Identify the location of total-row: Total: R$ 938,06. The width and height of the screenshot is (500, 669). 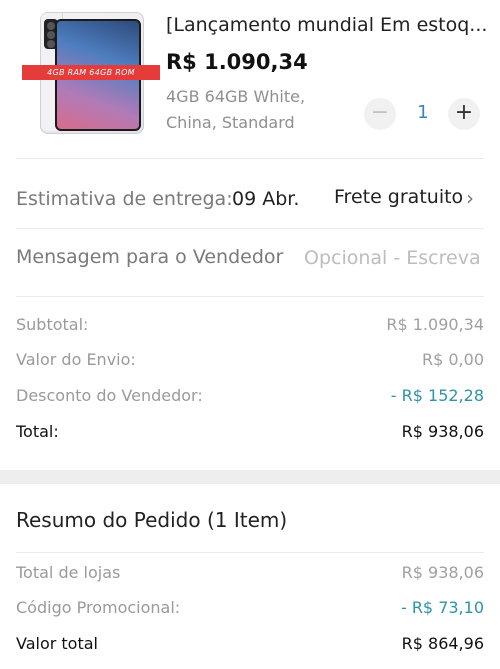
(250, 434).